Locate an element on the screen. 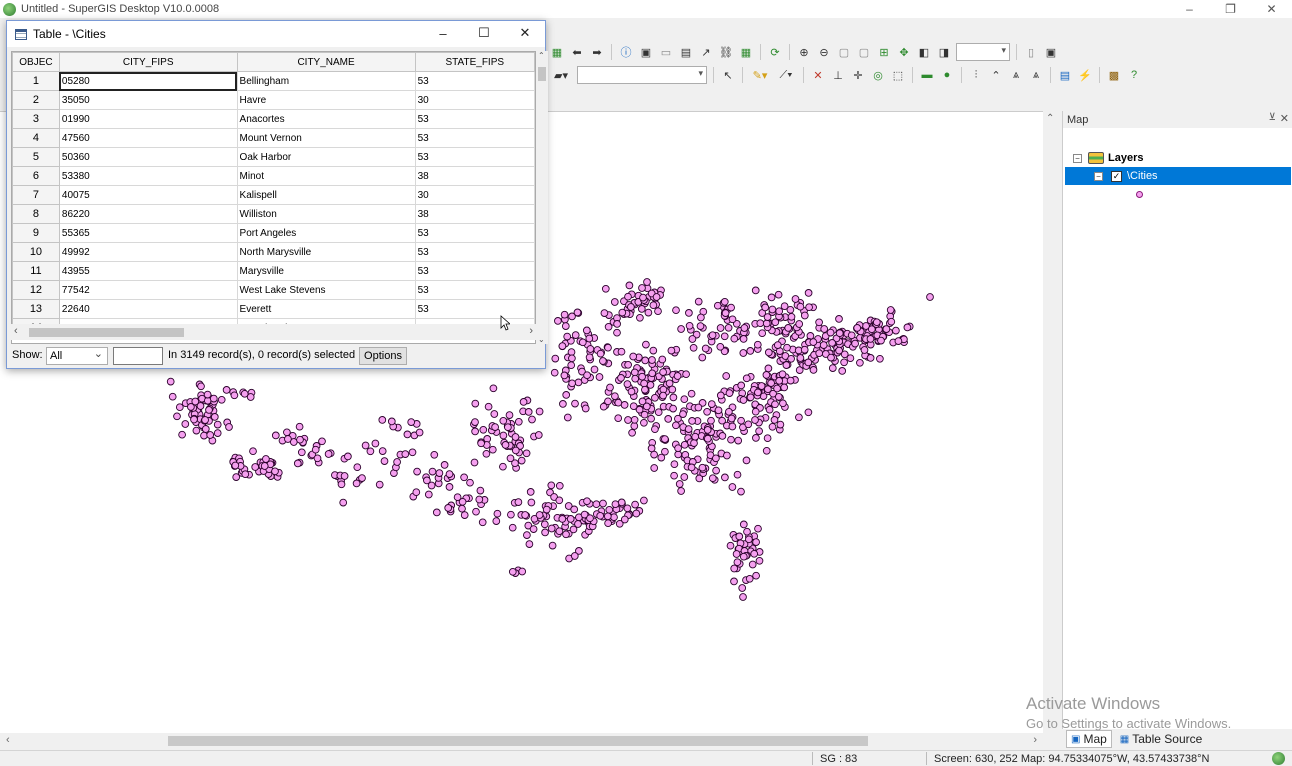 The height and width of the screenshot is (766, 1292). up-icon: ⌃ is located at coordinates (996, 75).